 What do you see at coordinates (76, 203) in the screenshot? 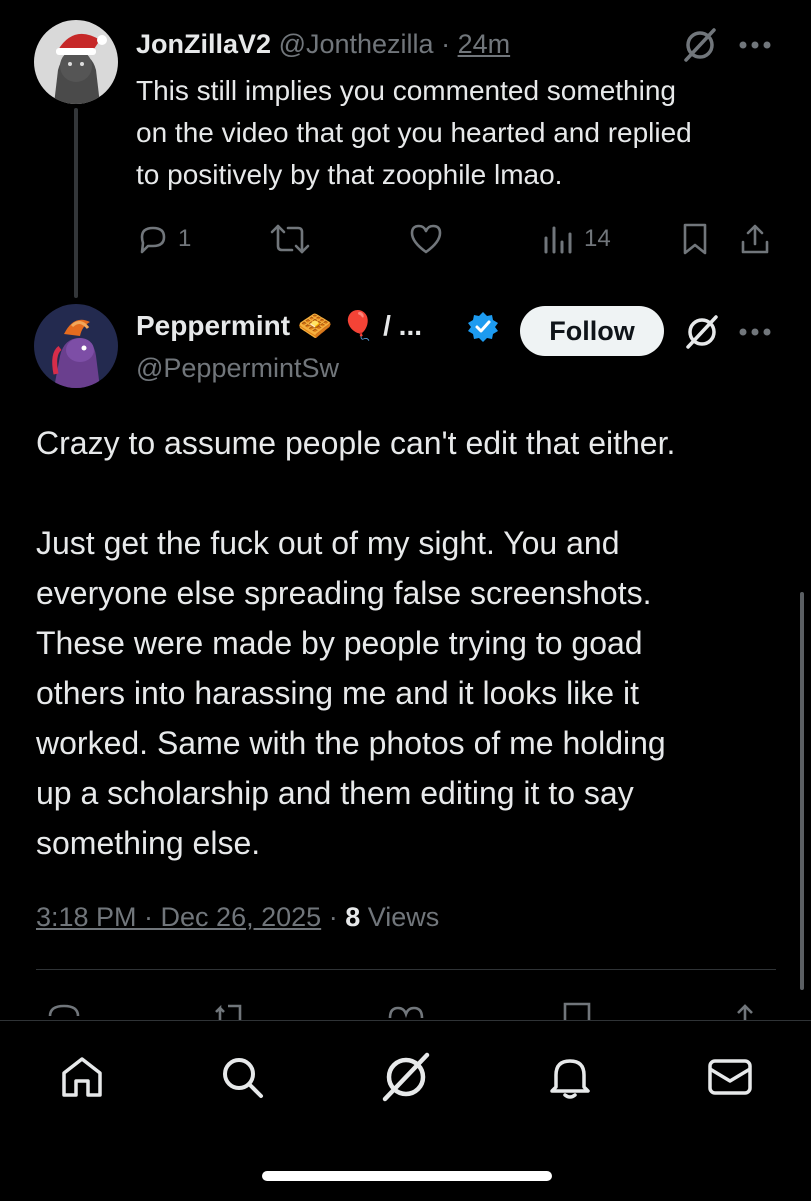
I see `thread-line` at bounding box center [76, 203].